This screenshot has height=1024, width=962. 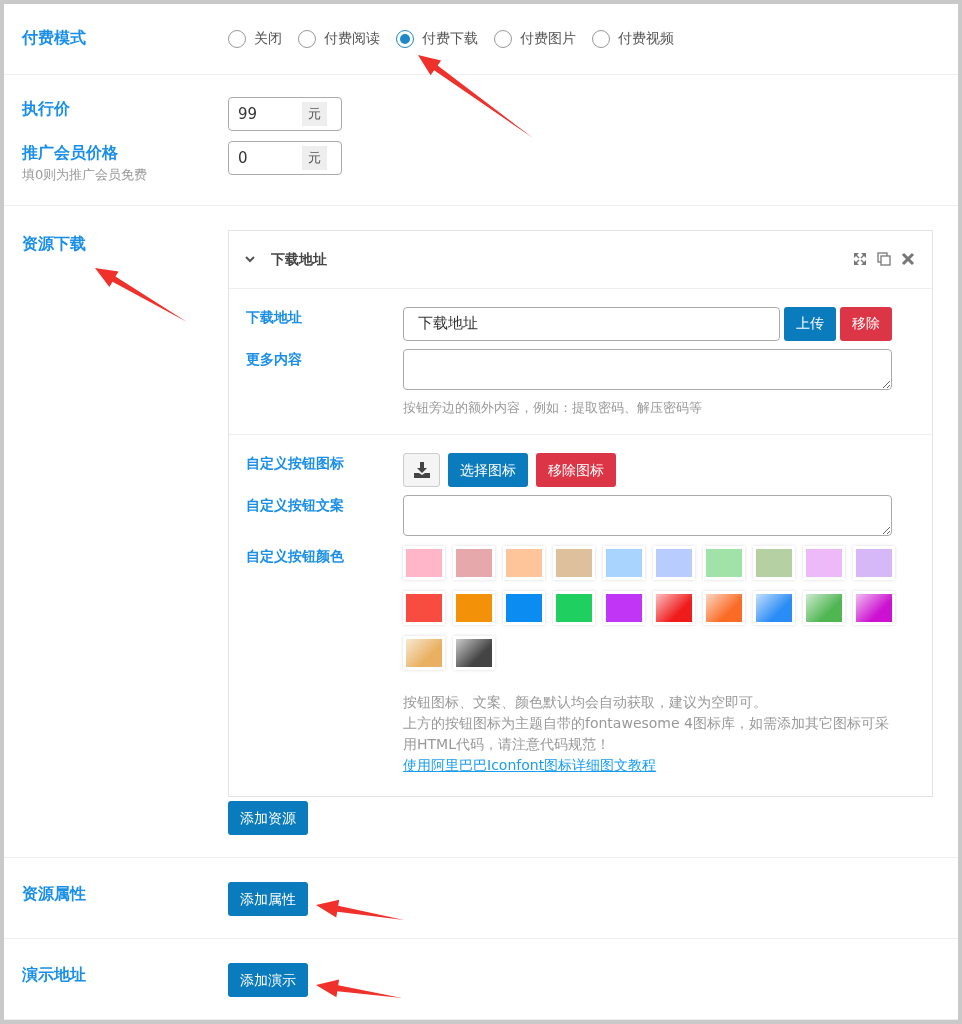 I want to click on remove-icon-button: 移除图标, so click(x=576, y=470).